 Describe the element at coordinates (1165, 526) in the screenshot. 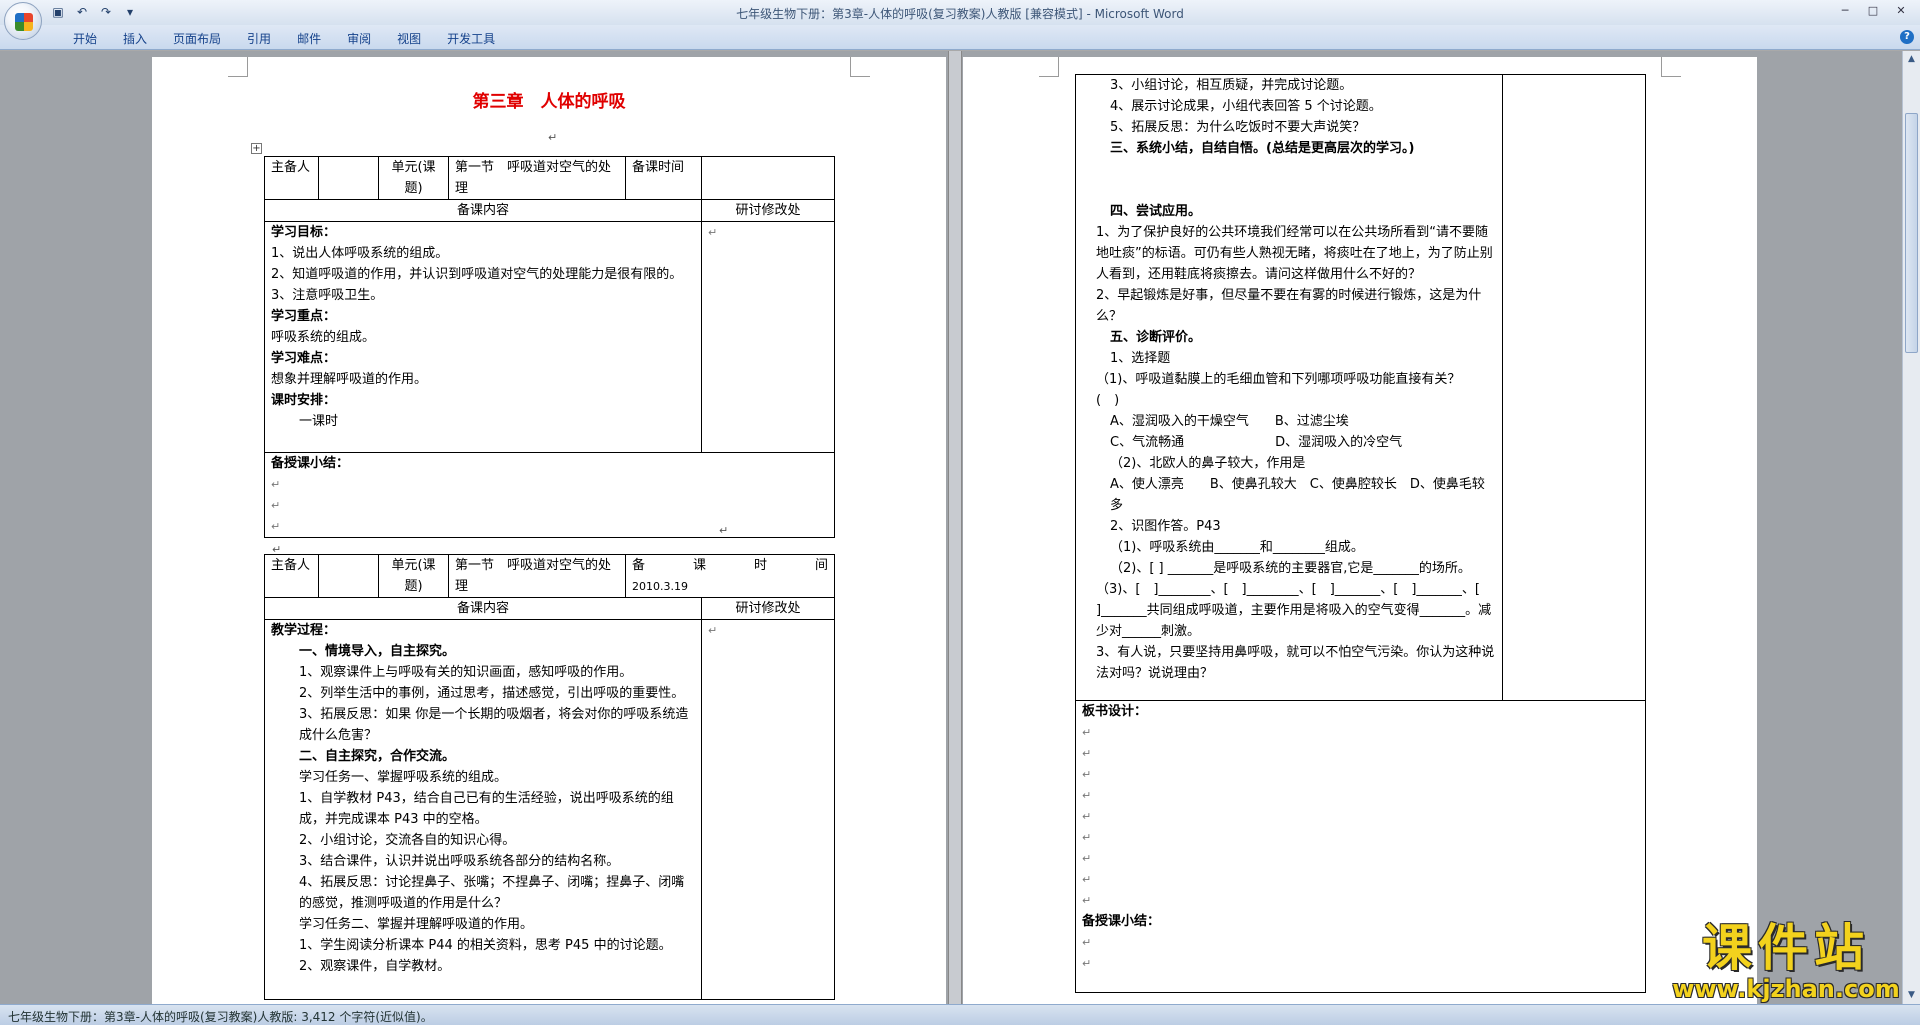

I see `content-line: 2、识图作答。P43` at that location.